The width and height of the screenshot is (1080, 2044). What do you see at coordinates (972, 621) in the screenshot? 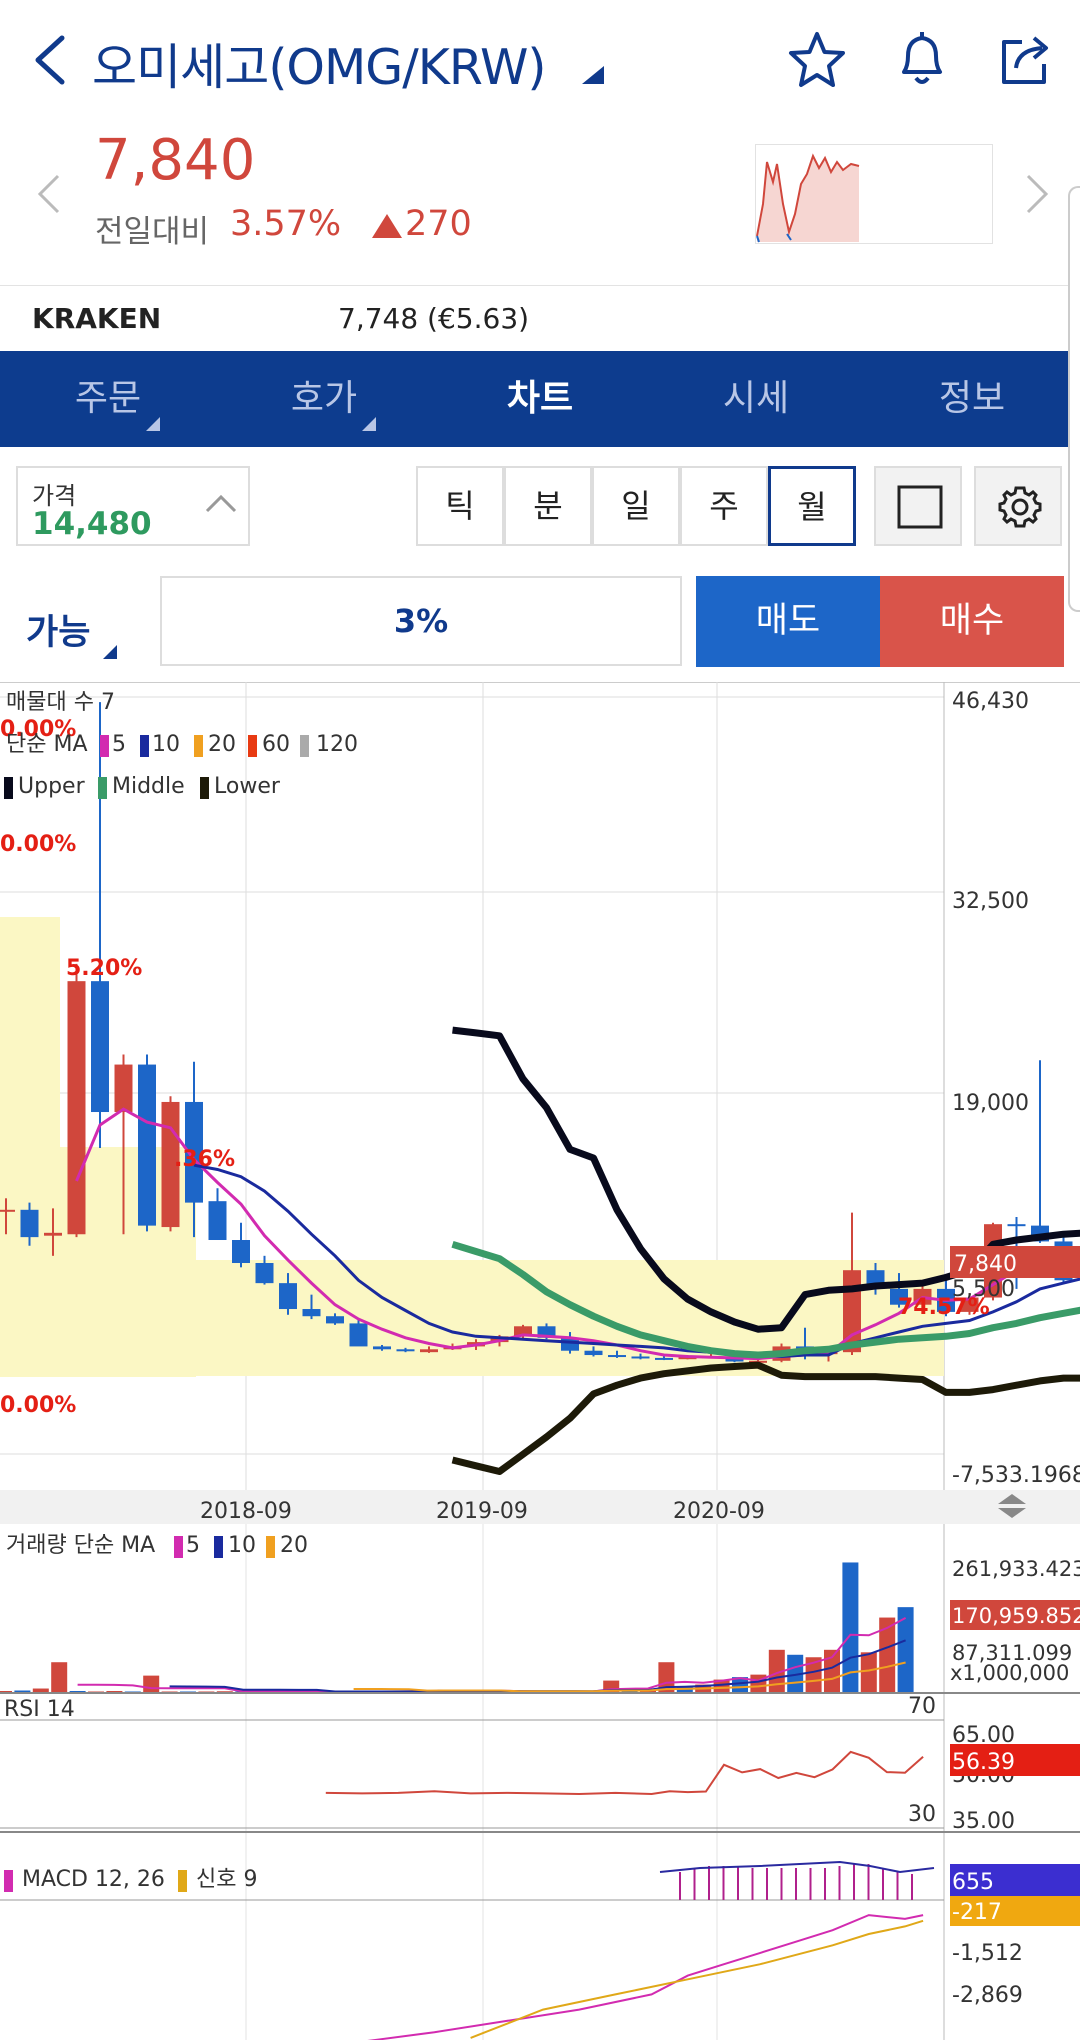
I see `buy-button: 매수` at bounding box center [972, 621].